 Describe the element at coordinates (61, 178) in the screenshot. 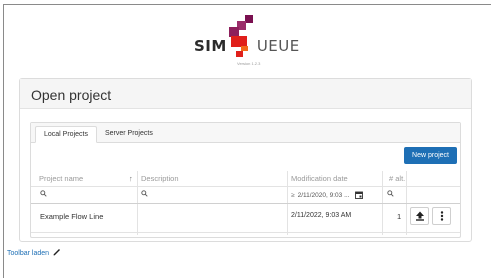

I see `column-header-name: Project name` at that location.